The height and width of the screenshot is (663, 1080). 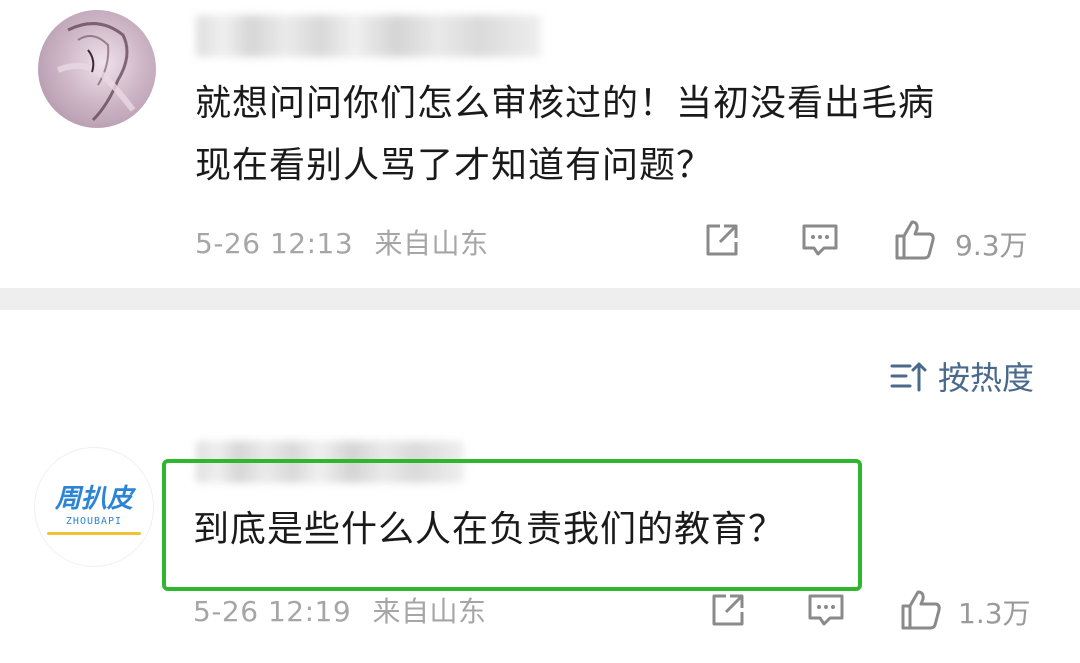 What do you see at coordinates (565, 103) in the screenshot?
I see `comment-1-text-line1: 就想问问你们怎么审核过的！当初没看出毛病` at bounding box center [565, 103].